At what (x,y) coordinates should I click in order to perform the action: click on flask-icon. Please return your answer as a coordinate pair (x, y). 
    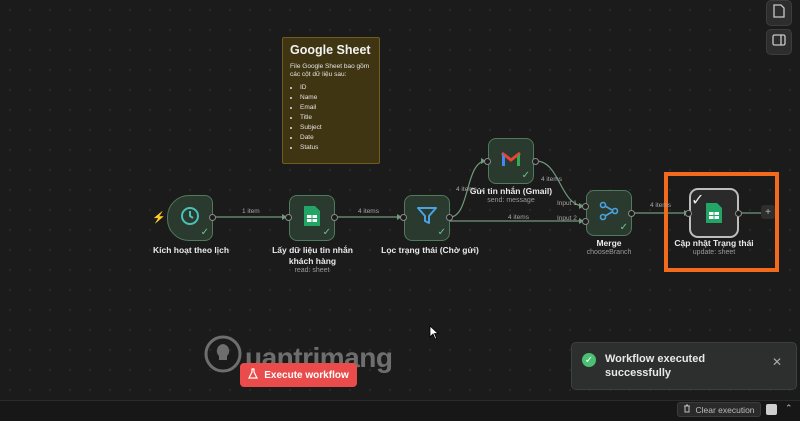
    Looking at the image, I should click on (253, 375).